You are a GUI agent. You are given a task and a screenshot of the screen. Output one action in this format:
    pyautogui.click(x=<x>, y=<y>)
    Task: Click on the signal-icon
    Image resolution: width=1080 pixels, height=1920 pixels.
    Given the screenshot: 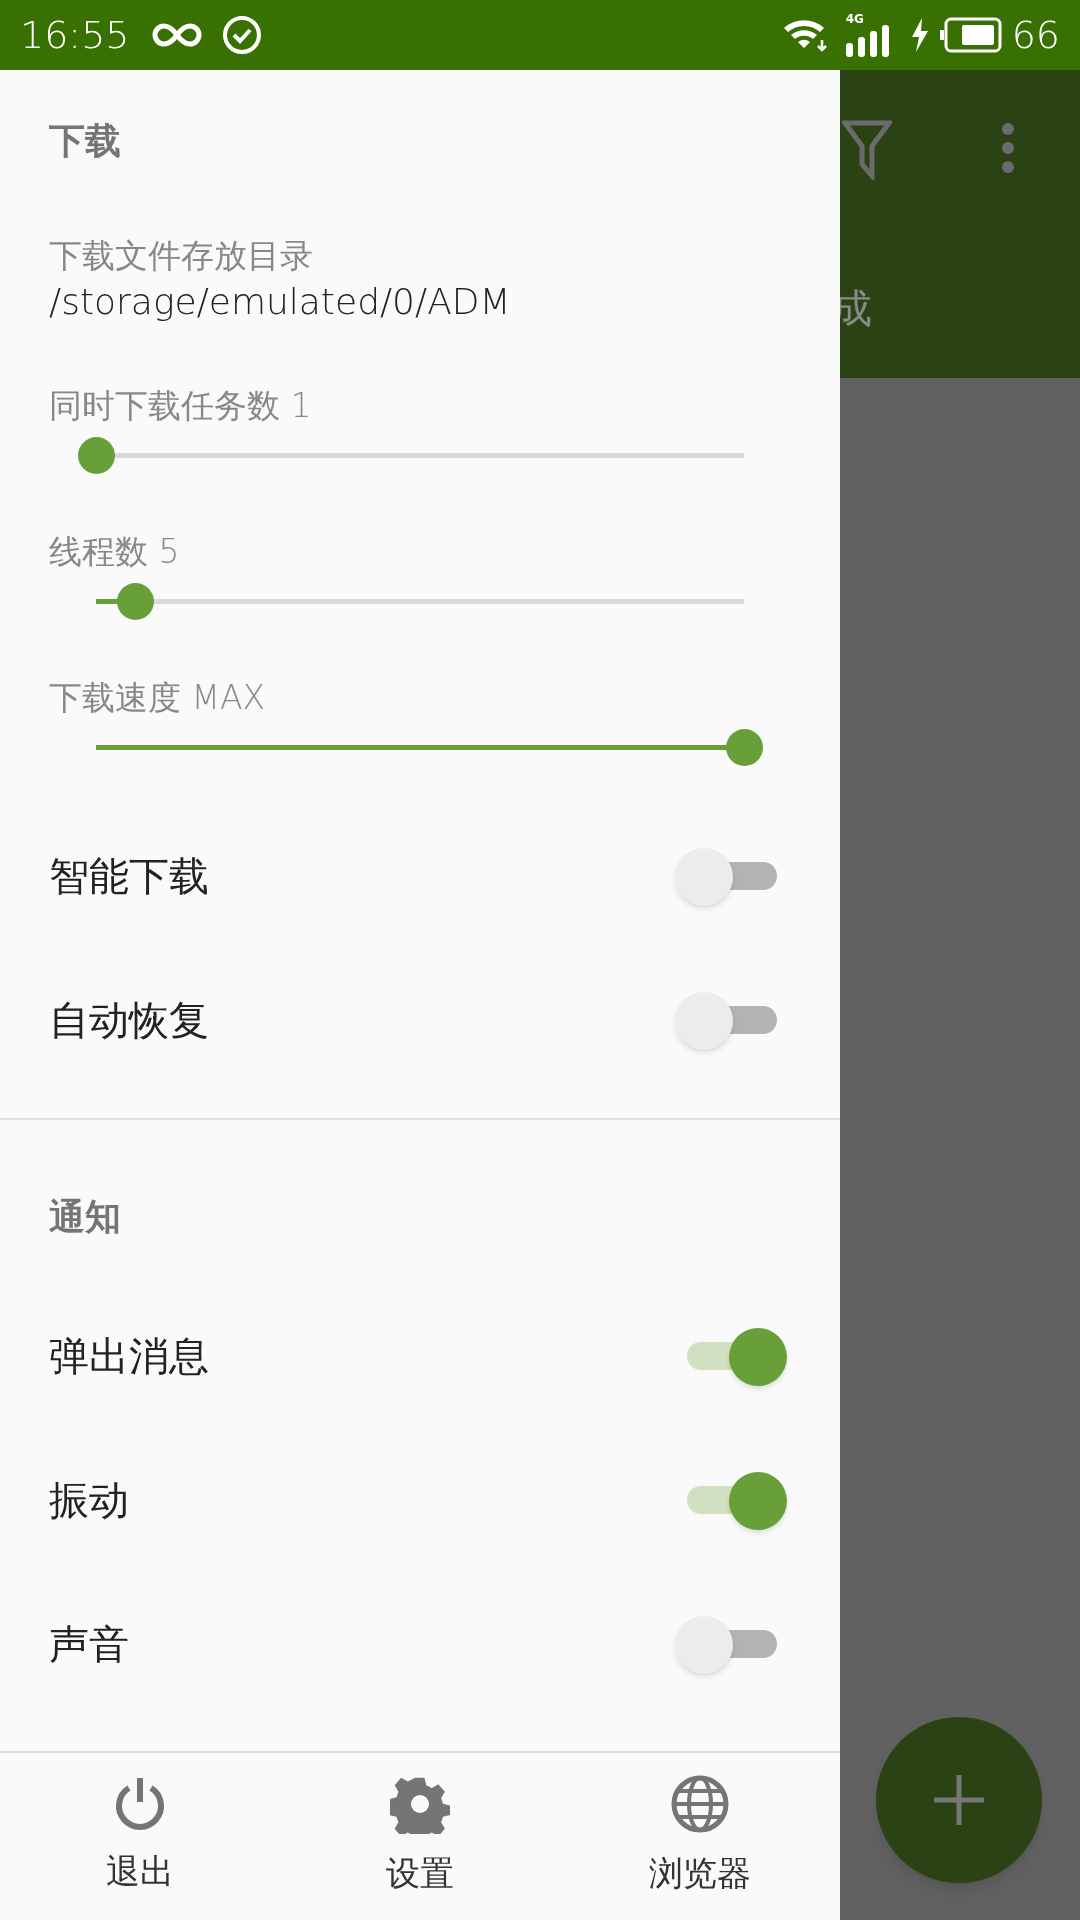 What is the action you would take?
    pyautogui.click(x=867, y=41)
    